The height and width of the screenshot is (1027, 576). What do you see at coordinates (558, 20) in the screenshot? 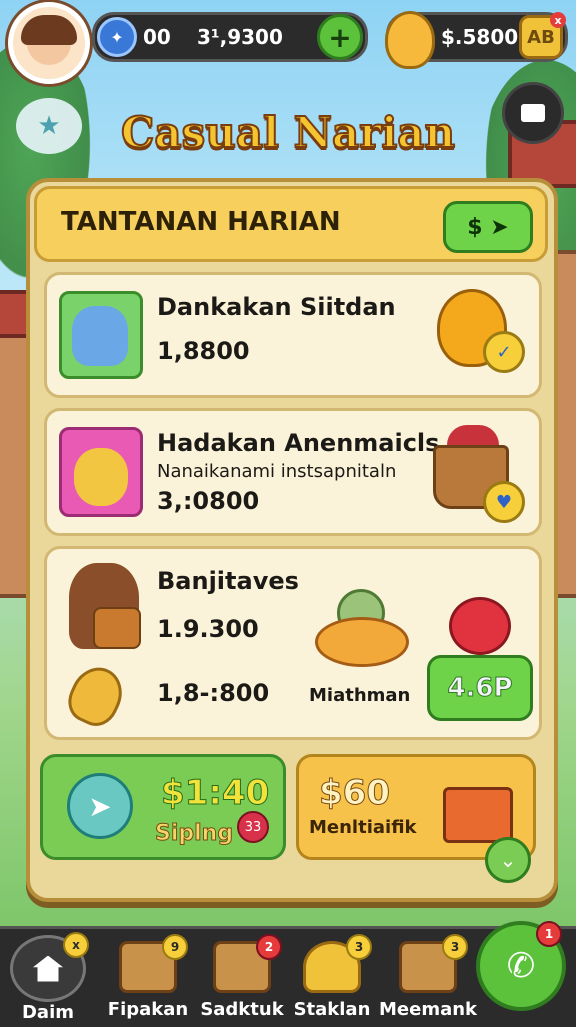
I see `bag-close-icon: x` at bounding box center [558, 20].